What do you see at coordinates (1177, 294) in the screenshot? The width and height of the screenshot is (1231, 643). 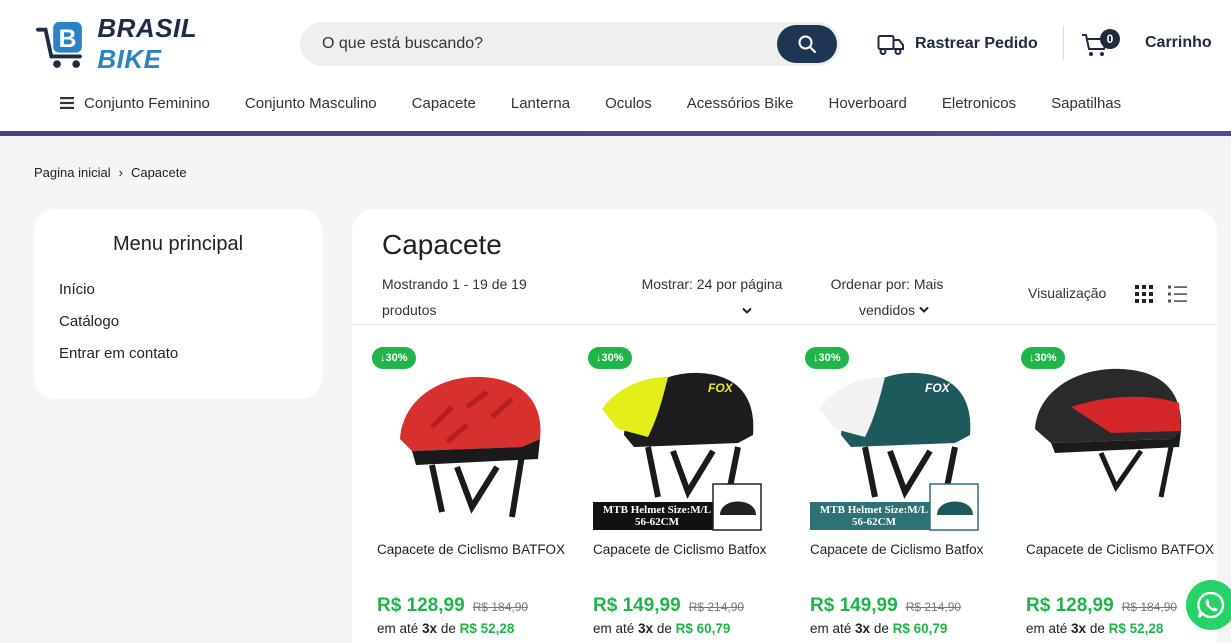 I see `list-view-icon` at bounding box center [1177, 294].